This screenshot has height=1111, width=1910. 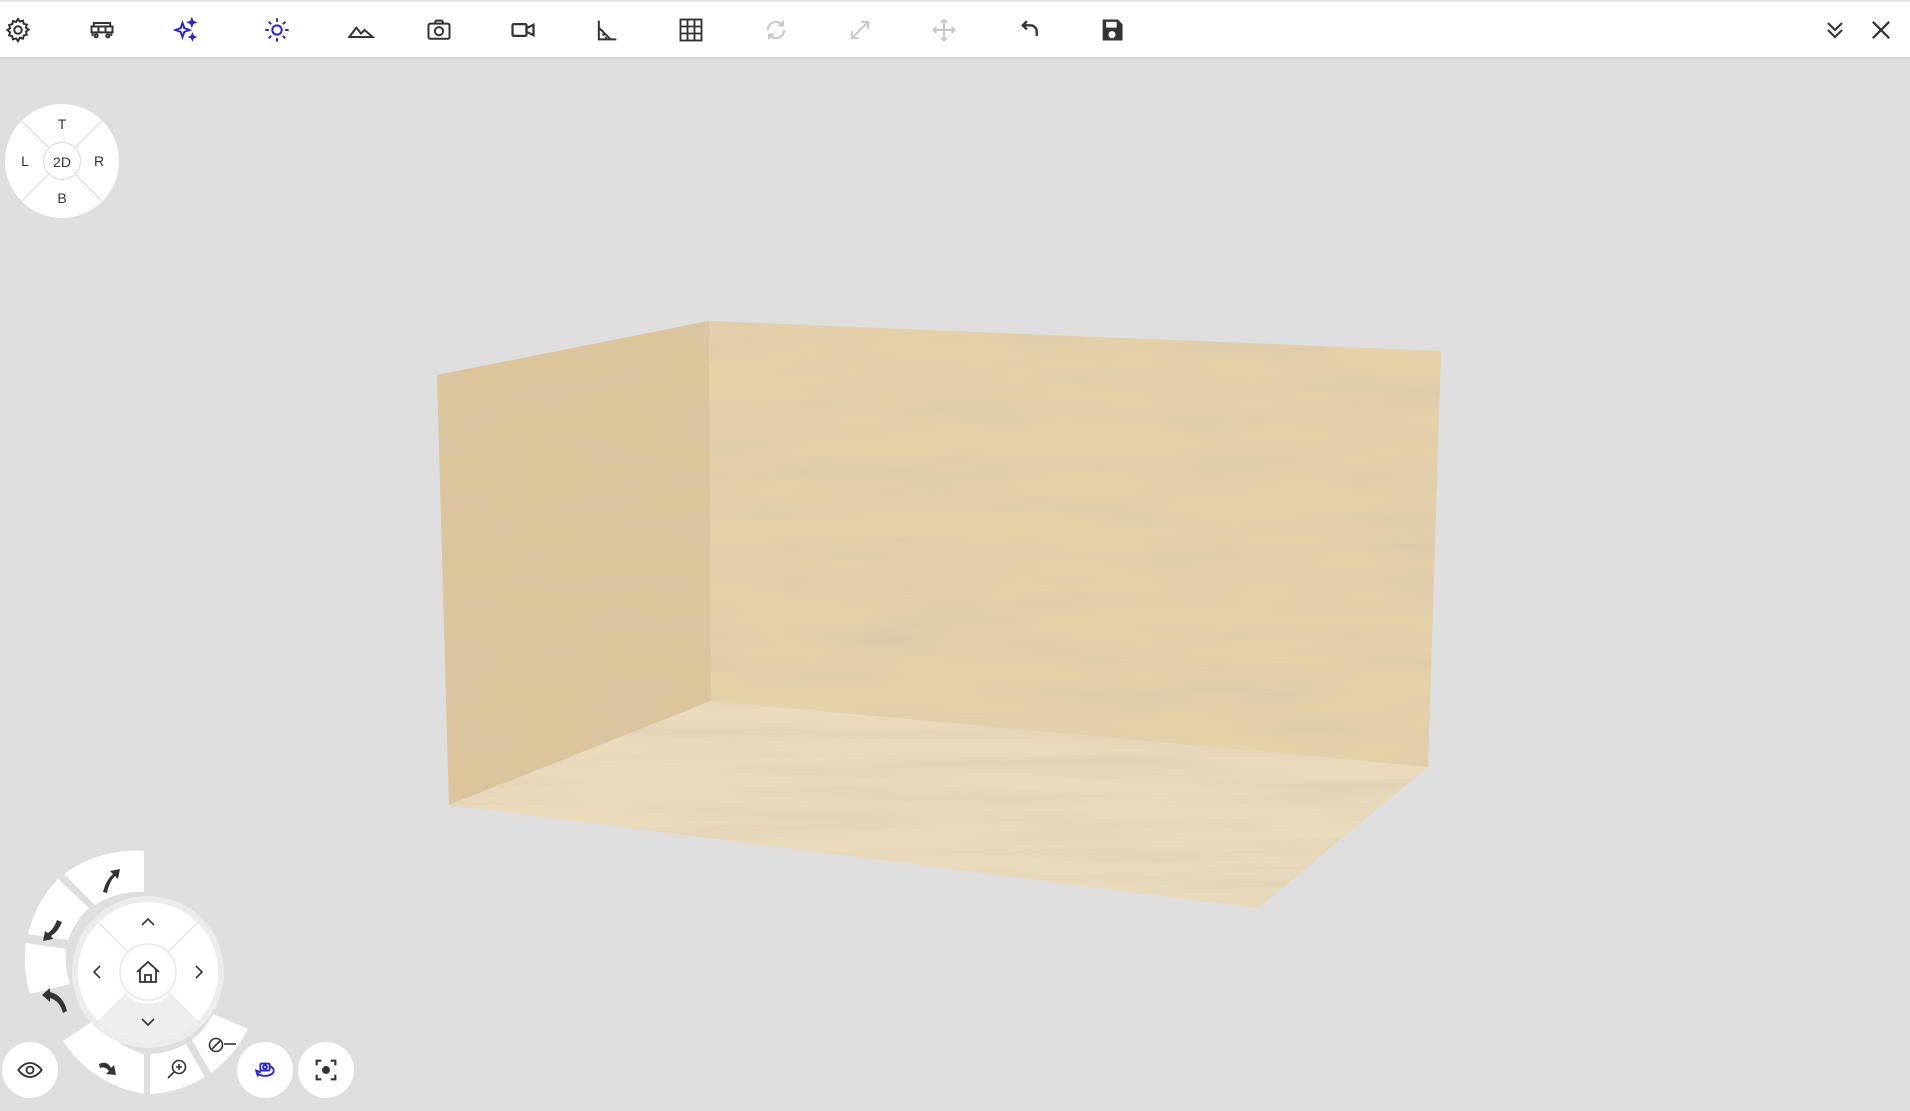 I want to click on measure-button, so click(x=607, y=30).